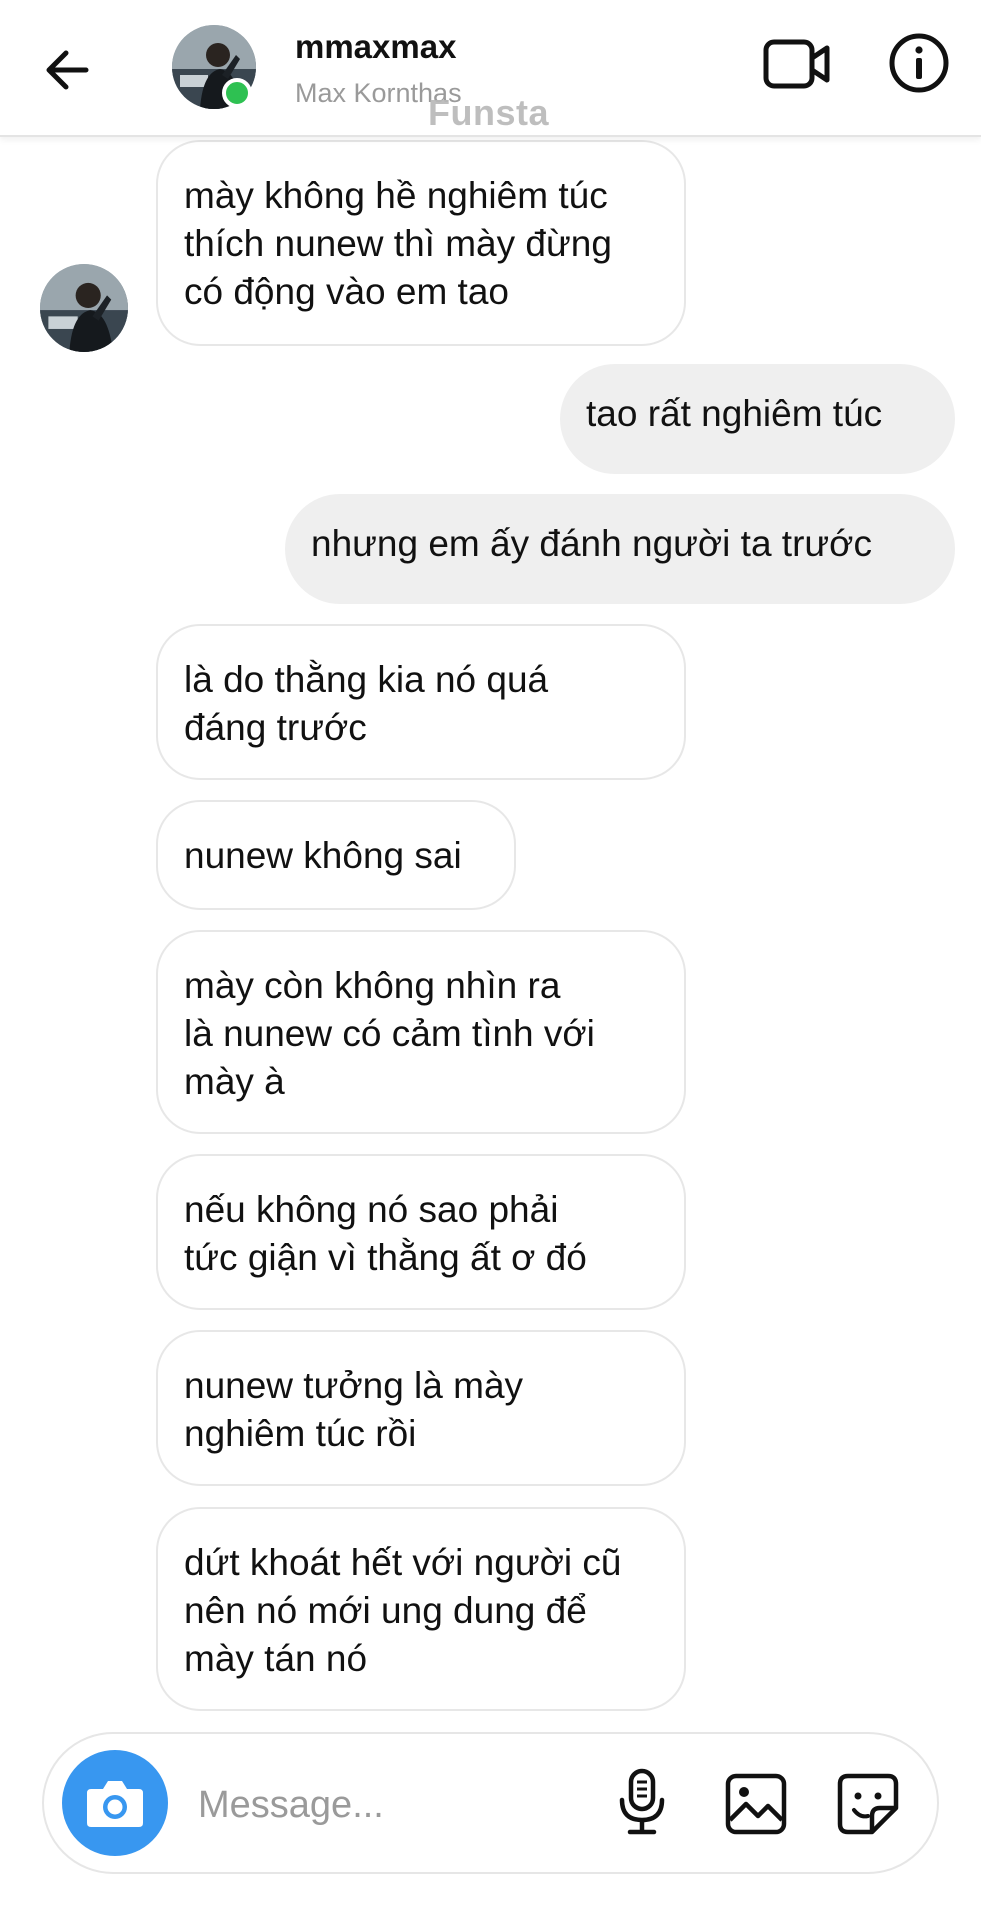  I want to click on outgoing-message: tao rất nghiêm túc, so click(757, 419).